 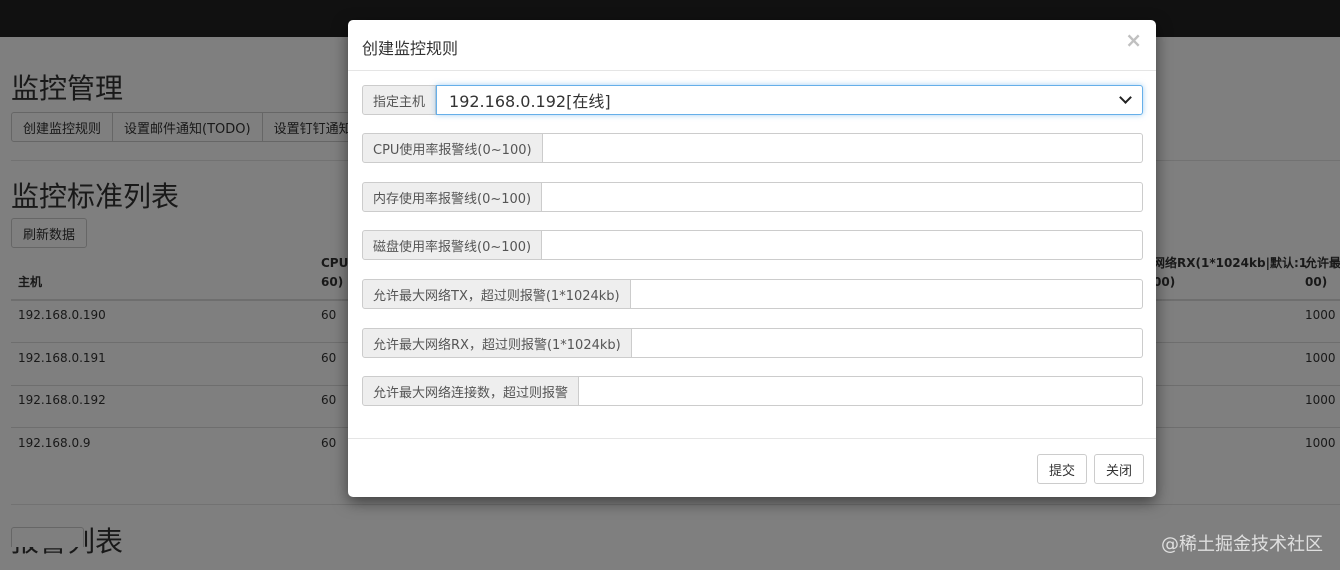 I want to click on disk-threshold-group: 磁盘使用率报警线(0~100), so click(x=752, y=245).